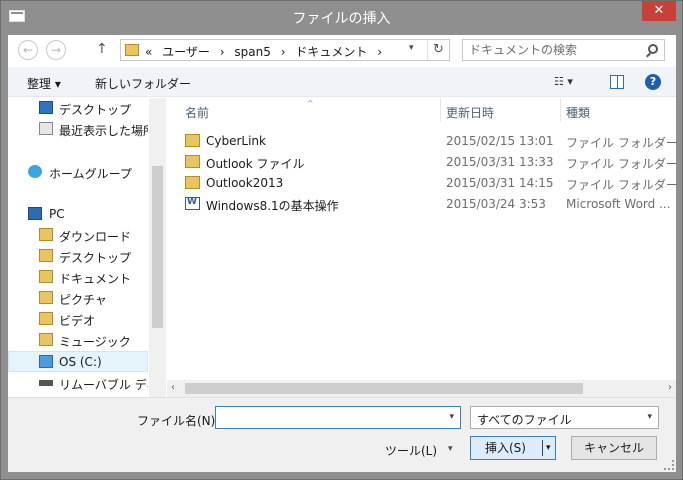  Describe the element at coordinates (255, 164) in the screenshot. I see `file-name: Outlook ファイル` at that location.